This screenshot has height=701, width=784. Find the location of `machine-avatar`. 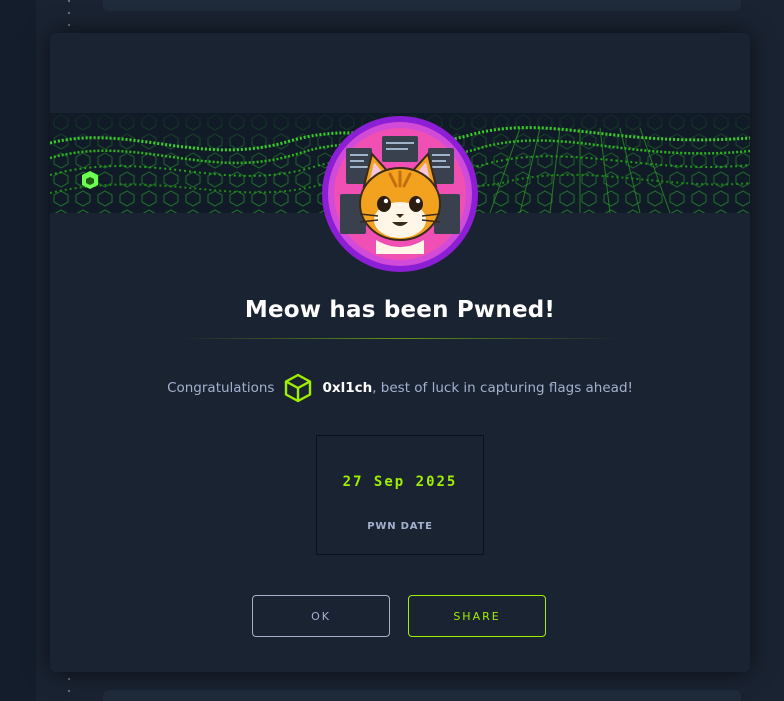

machine-avatar is located at coordinates (400, 194).